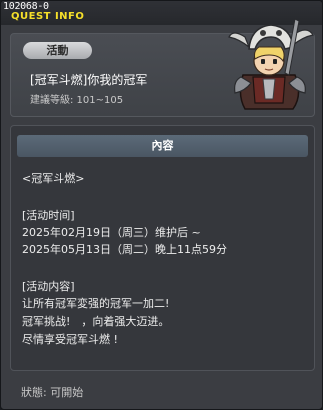 The image size is (323, 410). What do you see at coordinates (96, 321) in the screenshot?
I see `content-line: 冠军挑战! ，向着强大迈进。` at bounding box center [96, 321].